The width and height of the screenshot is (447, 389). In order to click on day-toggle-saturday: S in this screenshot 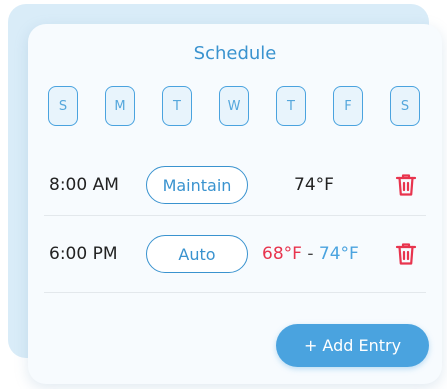, I will do `click(405, 106)`.